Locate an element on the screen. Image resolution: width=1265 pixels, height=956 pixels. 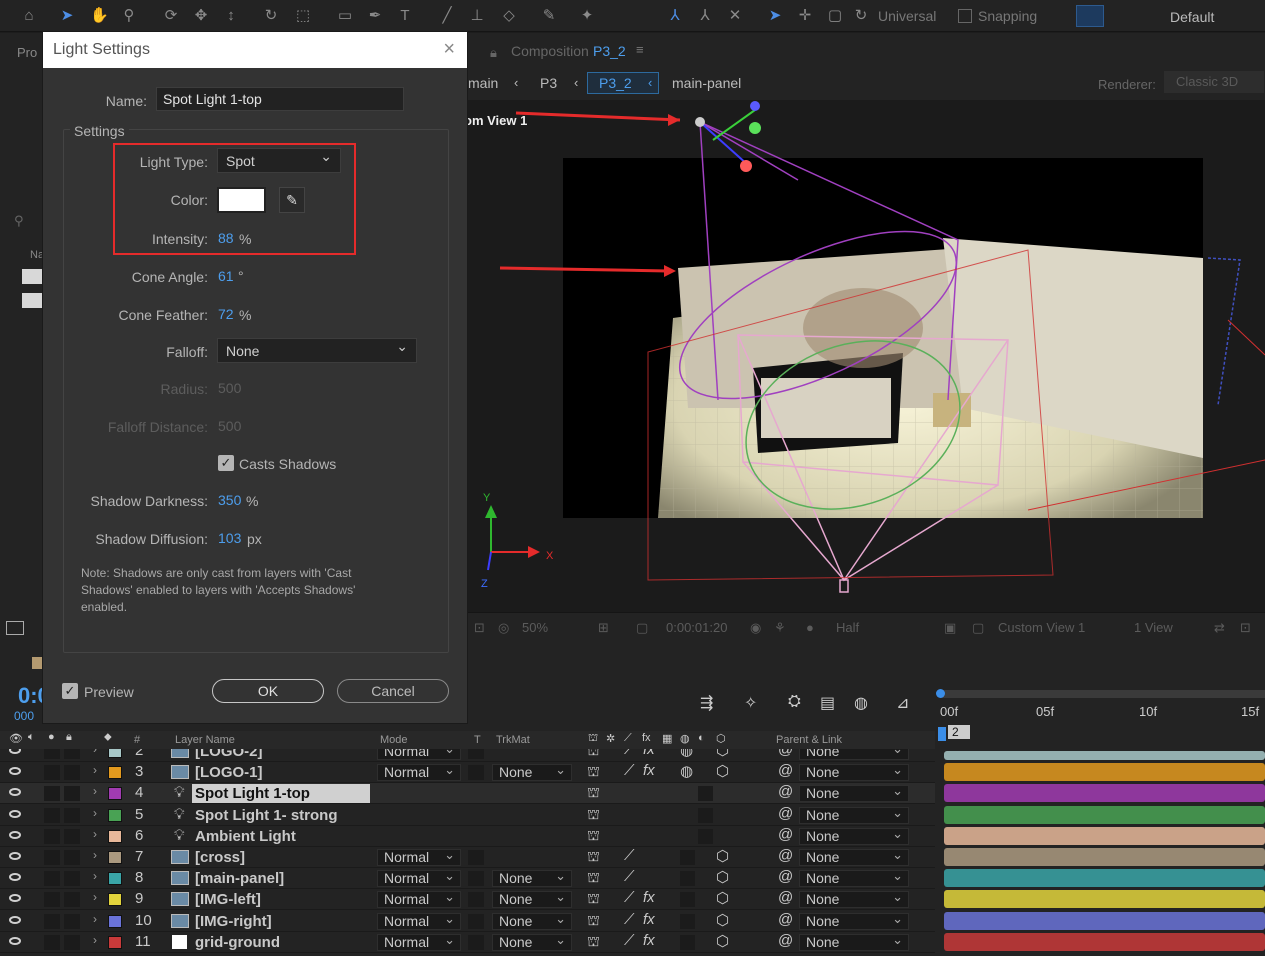
layer-name: [LOGO-2] is located at coordinates (229, 754).